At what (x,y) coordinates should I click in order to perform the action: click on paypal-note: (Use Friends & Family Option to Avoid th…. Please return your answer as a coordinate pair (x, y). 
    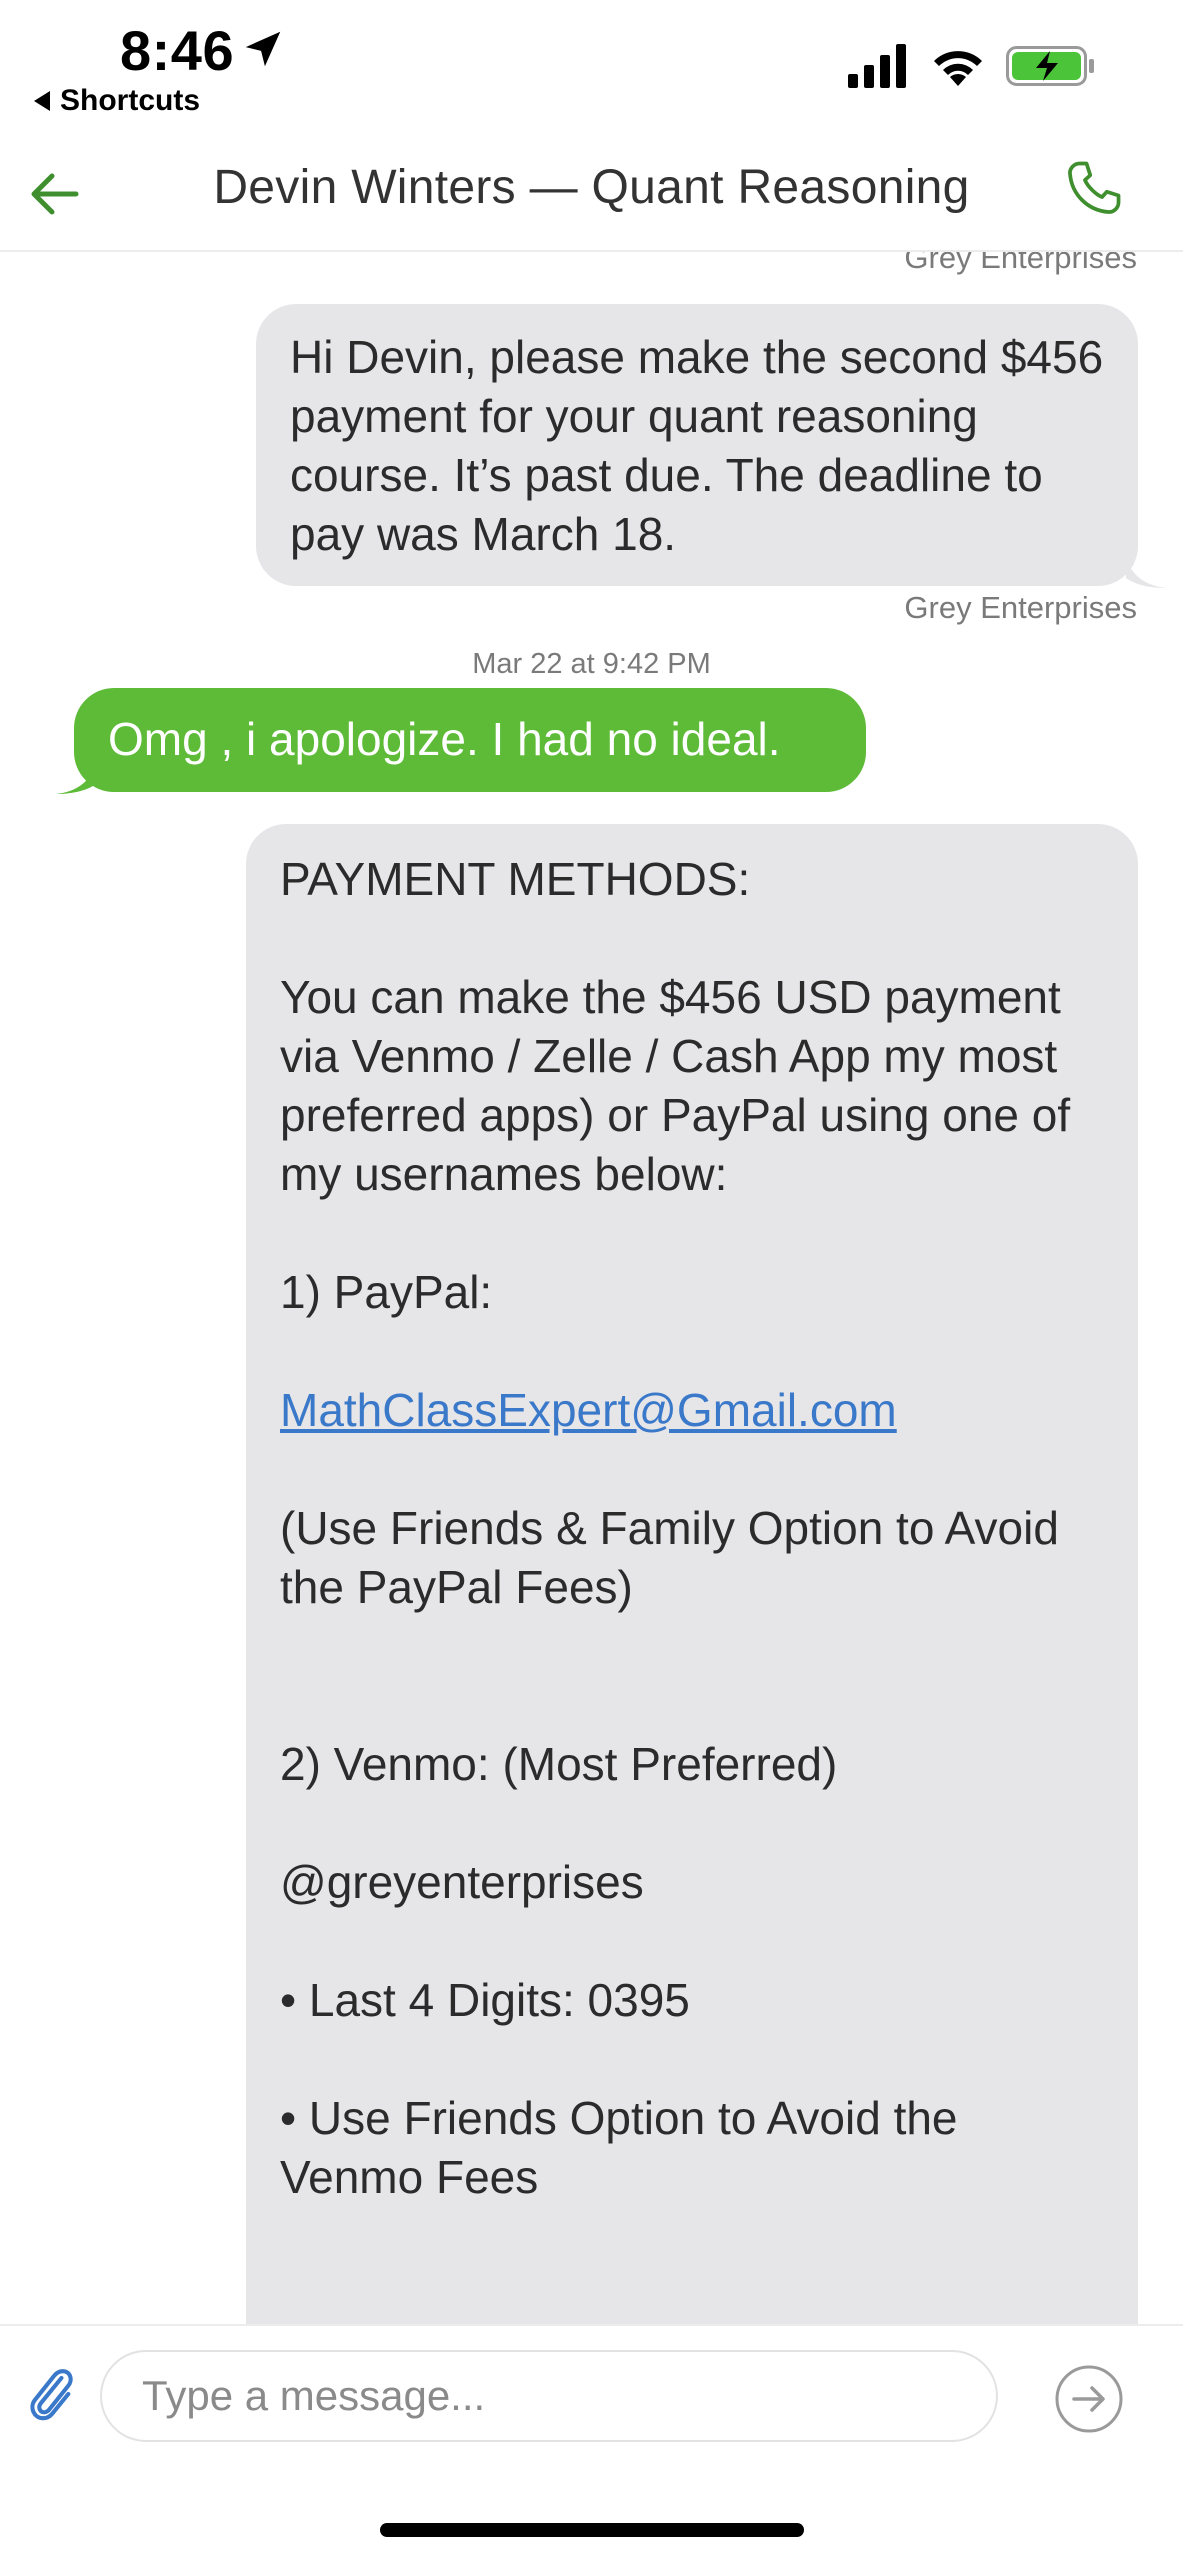
    Looking at the image, I should click on (676, 1557).